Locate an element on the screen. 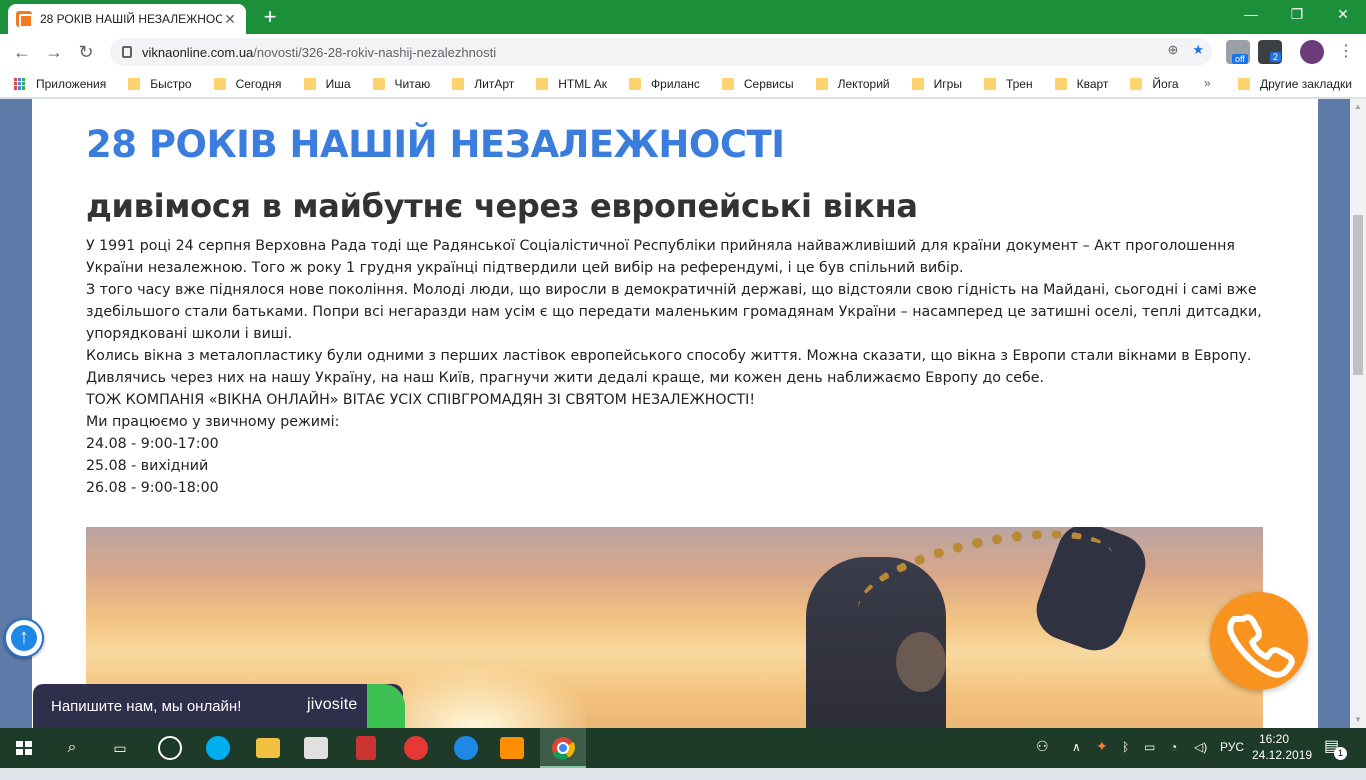 The width and height of the screenshot is (1366, 780). chrome-icon is located at coordinates (563, 748).